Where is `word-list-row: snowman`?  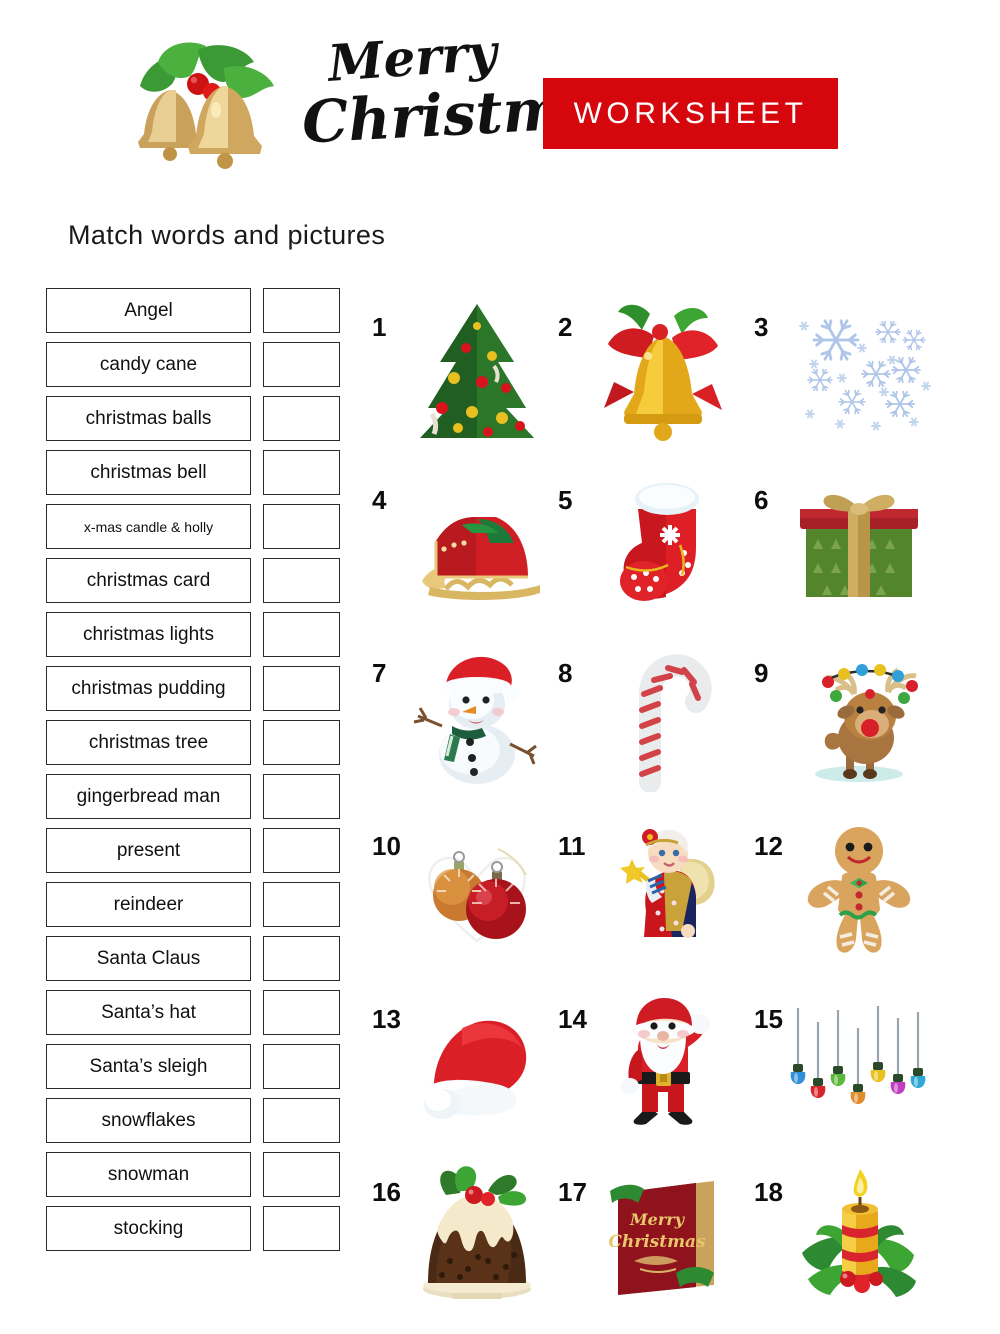 word-list-row: snowman is located at coordinates (196, 1174).